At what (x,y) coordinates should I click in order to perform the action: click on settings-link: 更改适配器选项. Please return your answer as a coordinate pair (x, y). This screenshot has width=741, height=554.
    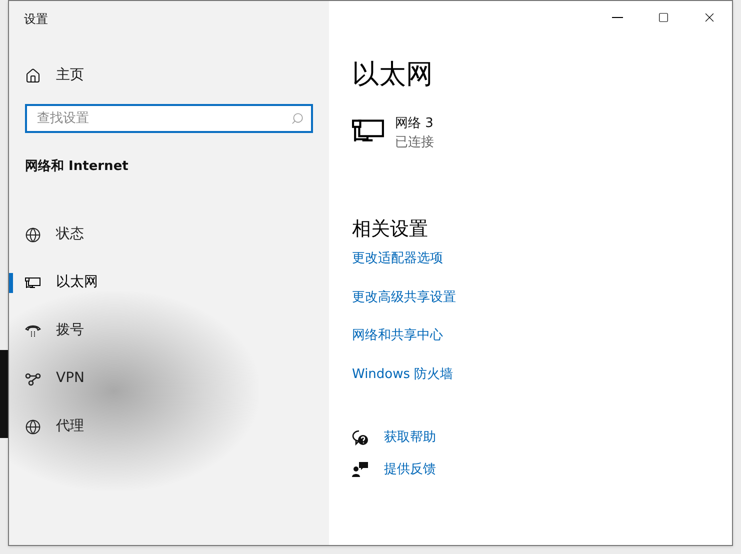
    Looking at the image, I should click on (397, 258).